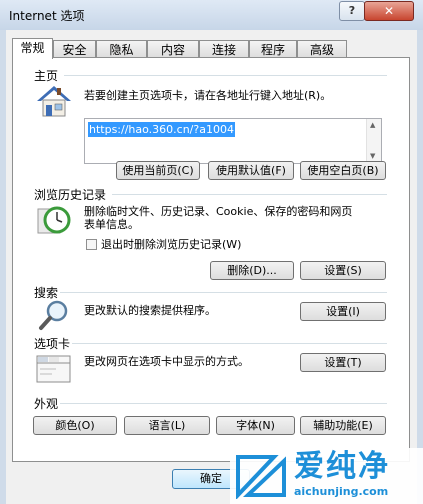  Describe the element at coordinates (111, 224) in the screenshot. I see `history-description-line2: 表单信息。` at that location.